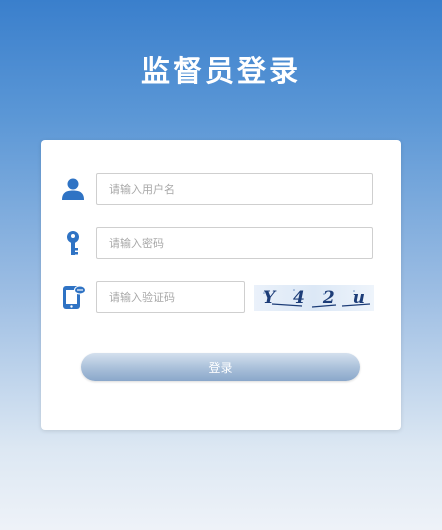 Image resolution: width=442 pixels, height=530 pixels. Describe the element at coordinates (269, 298) in the screenshot. I see `captcha-char: Y` at that location.